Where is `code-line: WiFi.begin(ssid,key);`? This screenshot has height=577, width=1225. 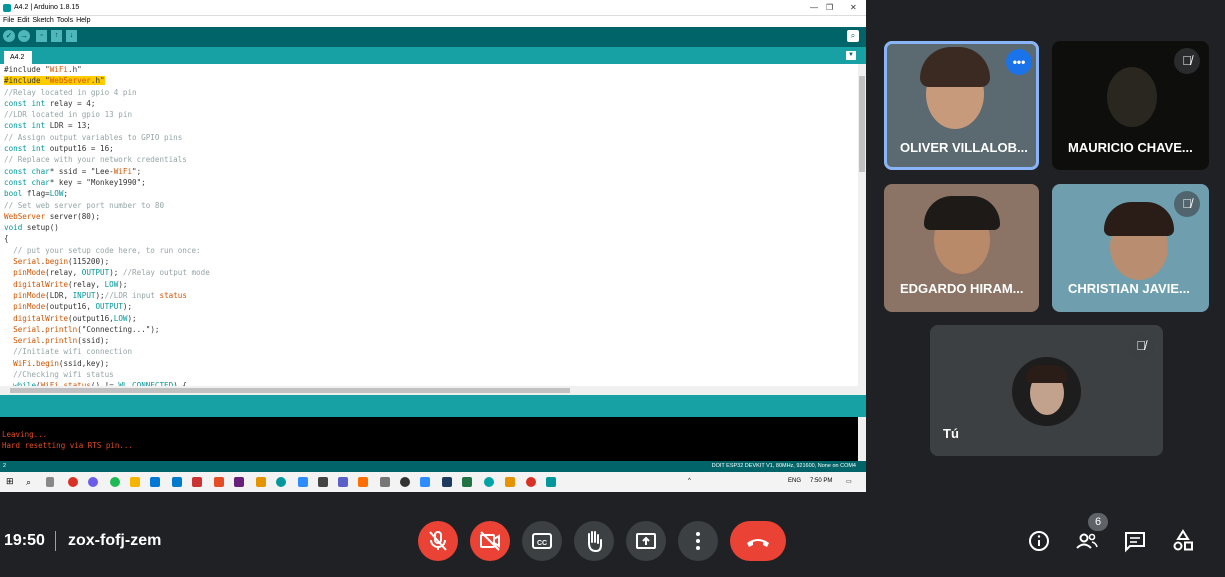
code-line: WiFi.begin(ssid,key); is located at coordinates (61, 363).